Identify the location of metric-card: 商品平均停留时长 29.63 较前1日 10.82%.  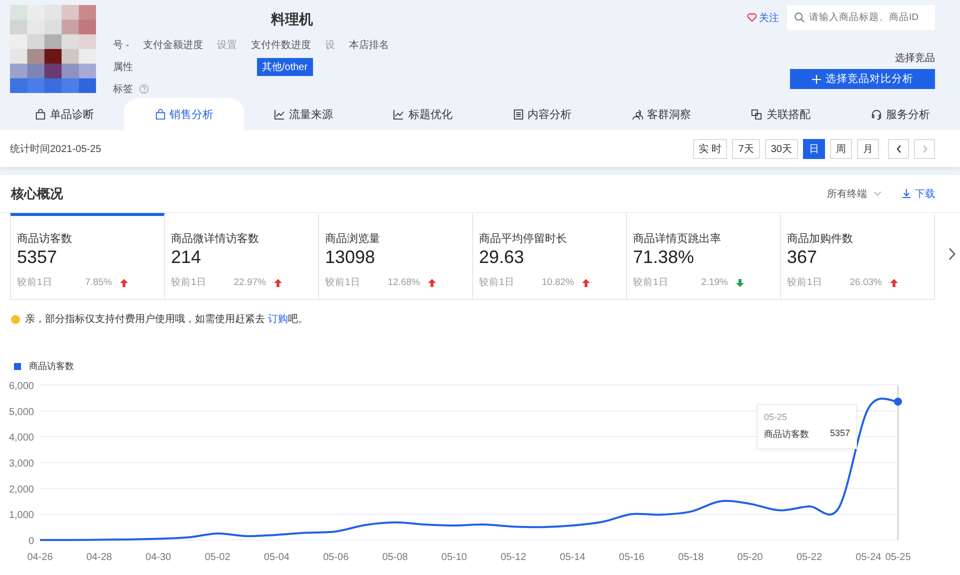
(549, 256).